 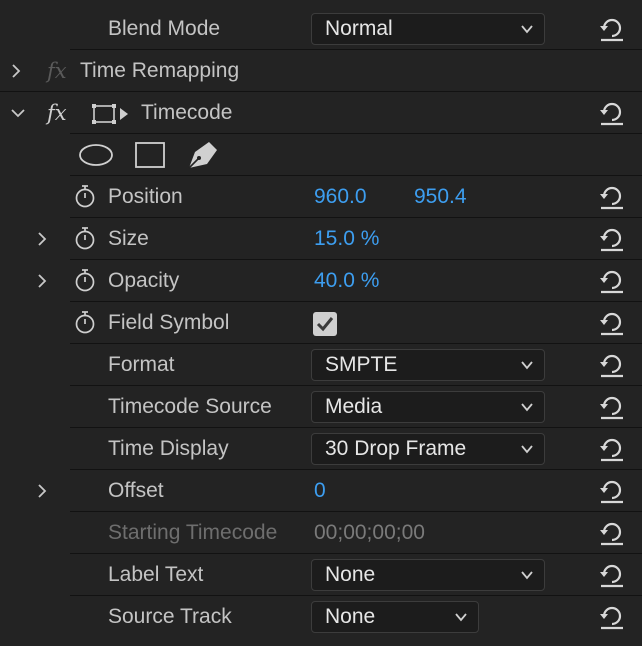 What do you see at coordinates (321, 113) in the screenshot?
I see `timecode-effect-row: fx Timecode` at bounding box center [321, 113].